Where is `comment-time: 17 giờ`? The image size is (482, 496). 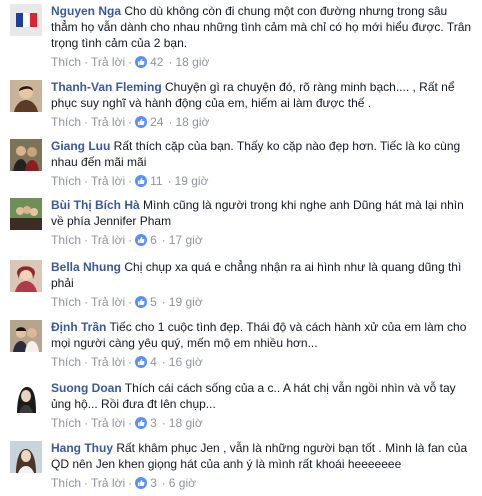 comment-time: 17 giờ is located at coordinates (186, 240).